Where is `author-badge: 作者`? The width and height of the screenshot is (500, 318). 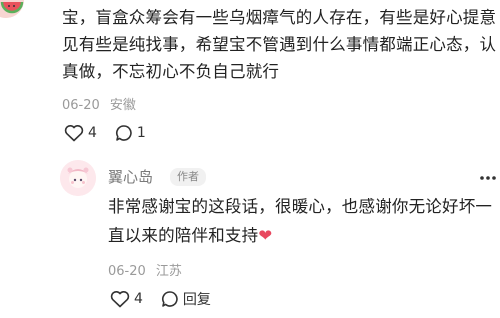 author-badge: 作者 is located at coordinates (188, 177).